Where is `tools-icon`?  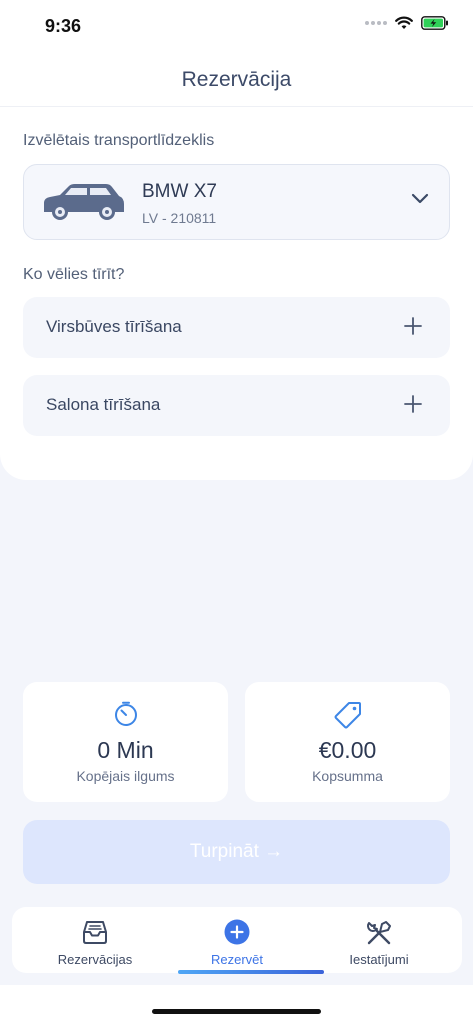
tools-icon is located at coordinates (379, 933).